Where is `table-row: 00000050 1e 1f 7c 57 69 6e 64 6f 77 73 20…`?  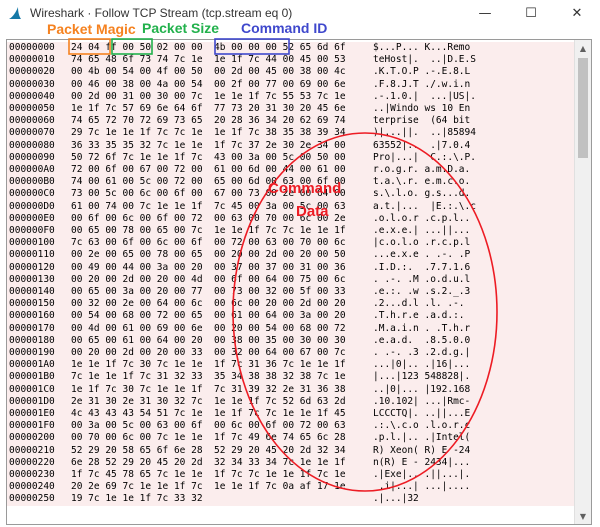
table-row: 00000050 1e 1f 7c 57 69 6e 64 6f 77 73 20… is located at coordinates (291, 109).